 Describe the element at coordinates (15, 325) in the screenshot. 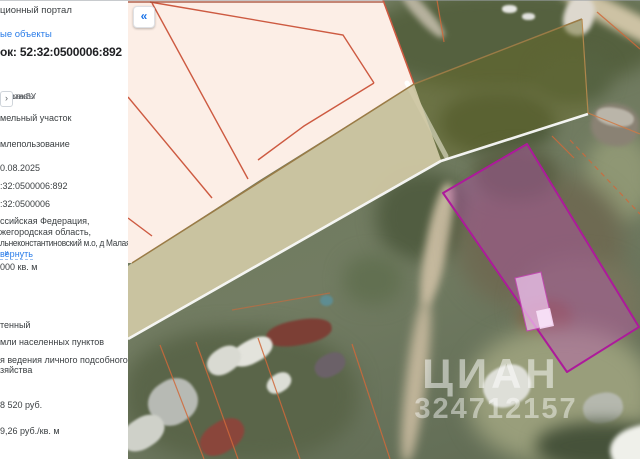

I see `area-status-value: тенный` at that location.